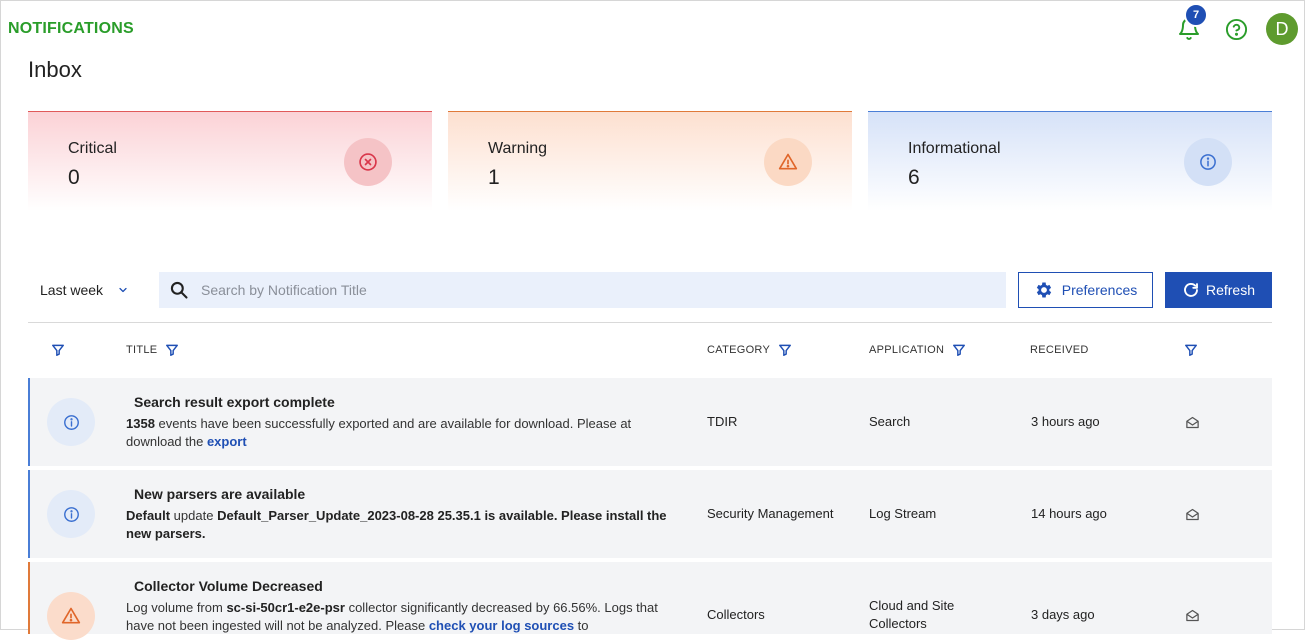 Image resolution: width=1305 pixels, height=640 pixels. What do you see at coordinates (650, 322) in the screenshot?
I see `divider` at bounding box center [650, 322].